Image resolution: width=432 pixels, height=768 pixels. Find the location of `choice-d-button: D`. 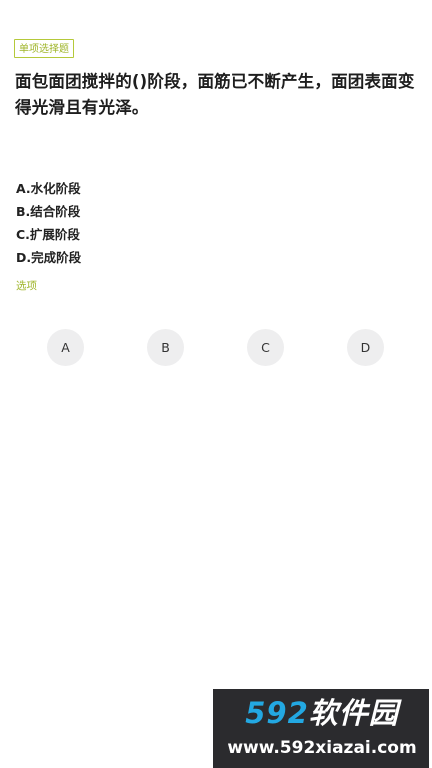

choice-d-button: D is located at coordinates (365, 347).